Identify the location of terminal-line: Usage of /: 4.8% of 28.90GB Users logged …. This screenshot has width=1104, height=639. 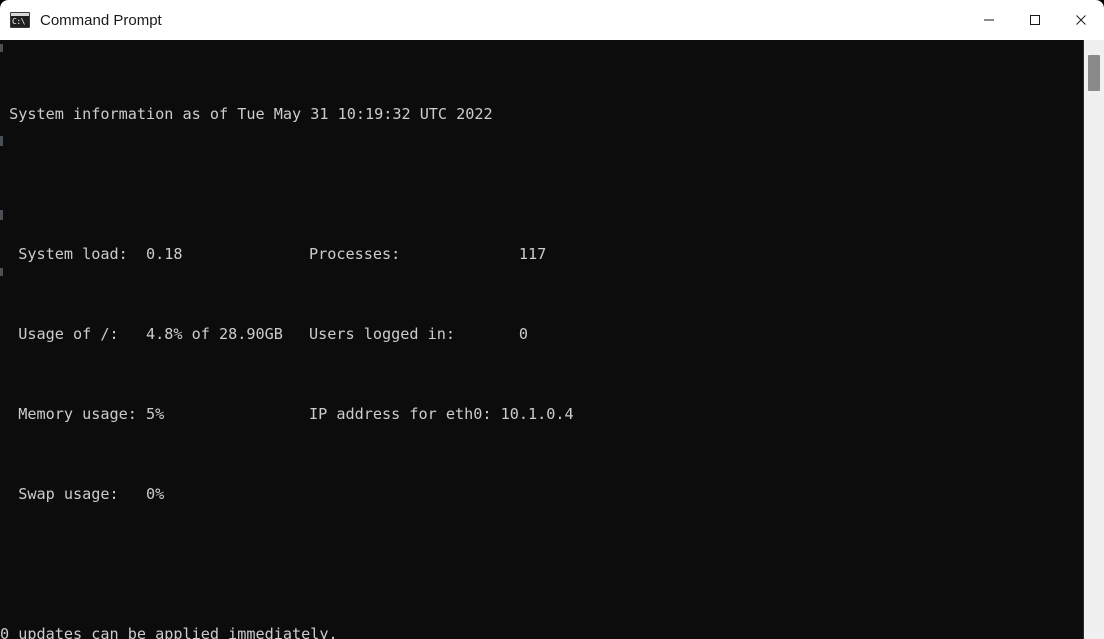
(542, 334).